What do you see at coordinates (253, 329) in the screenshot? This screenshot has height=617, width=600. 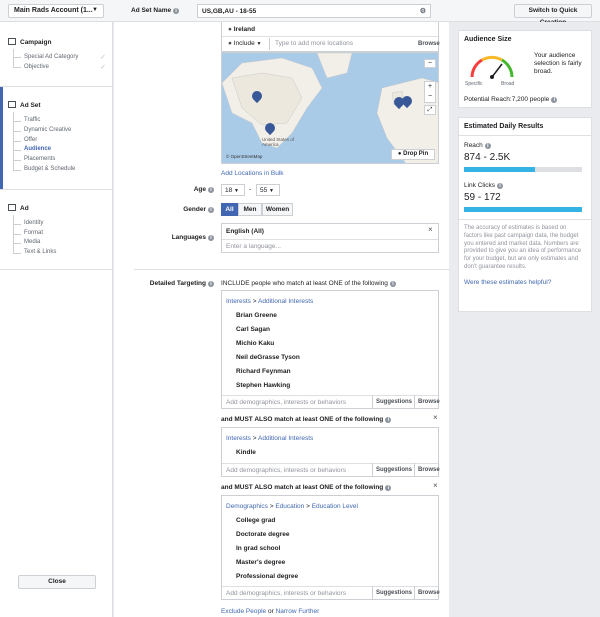 I see `targeting-item: Carl Sagan` at bounding box center [253, 329].